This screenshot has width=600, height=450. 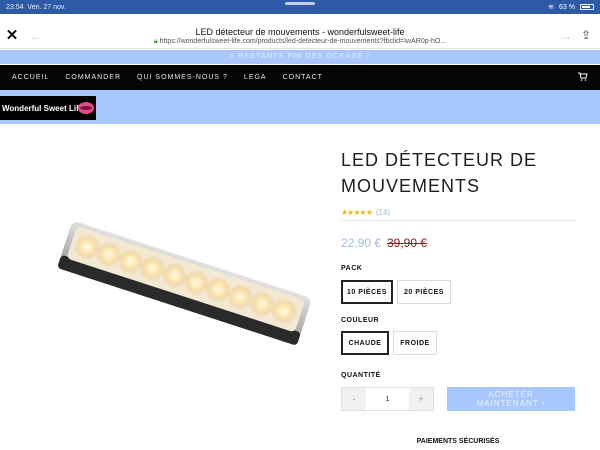 I want to click on pack-option-10: 10 PIÈCES, so click(x=367, y=292).